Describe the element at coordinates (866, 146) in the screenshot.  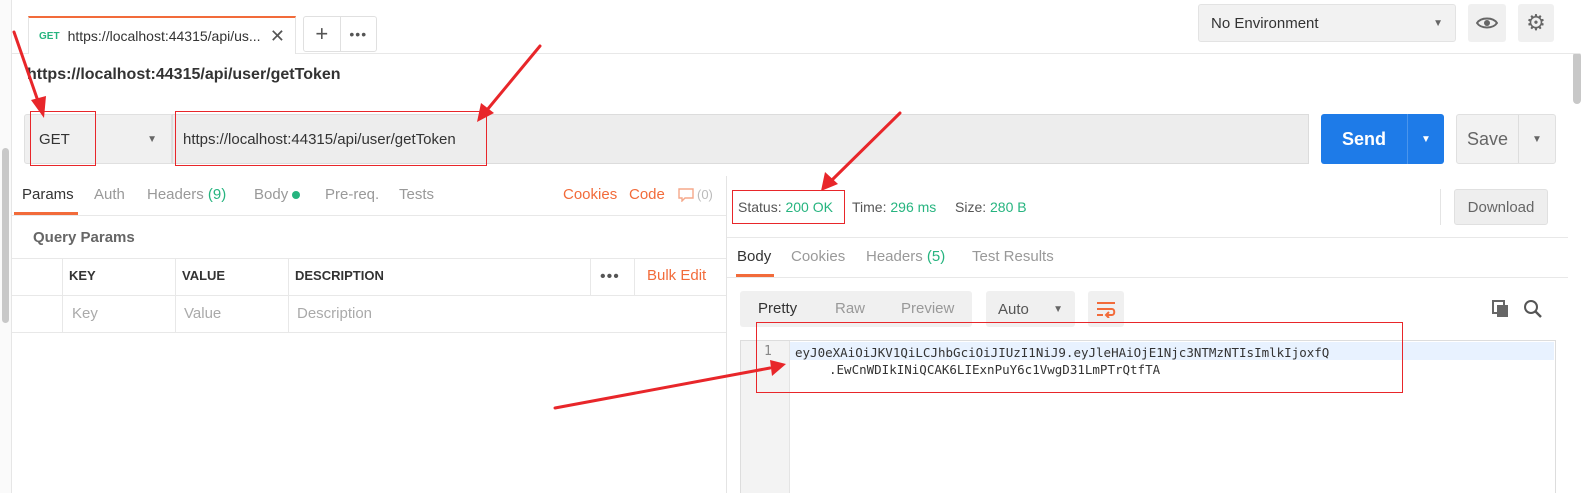
I see `annotation-arrow-status` at that location.